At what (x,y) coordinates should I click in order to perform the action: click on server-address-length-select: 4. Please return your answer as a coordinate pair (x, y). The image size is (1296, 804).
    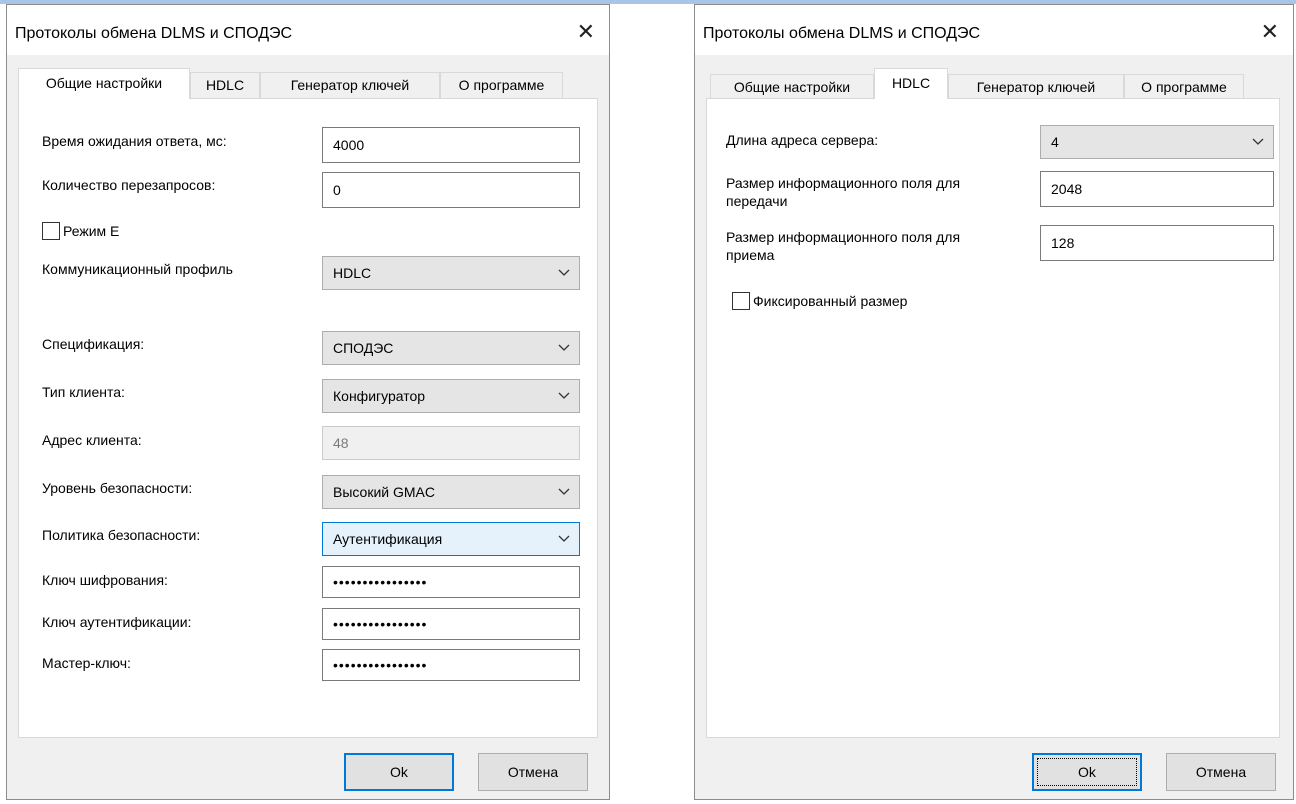
    Looking at the image, I should click on (1157, 142).